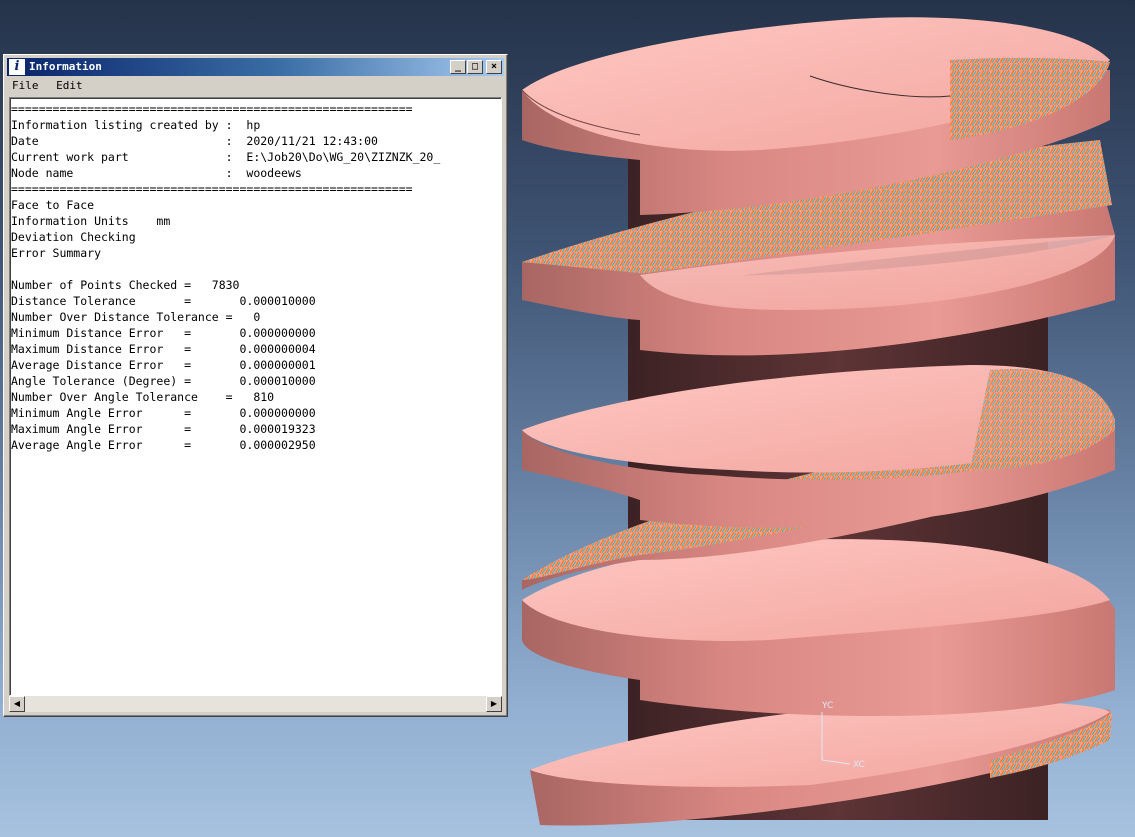 The height and width of the screenshot is (837, 1135). I want to click on listing-line: Node name : woodeews, so click(156, 173).